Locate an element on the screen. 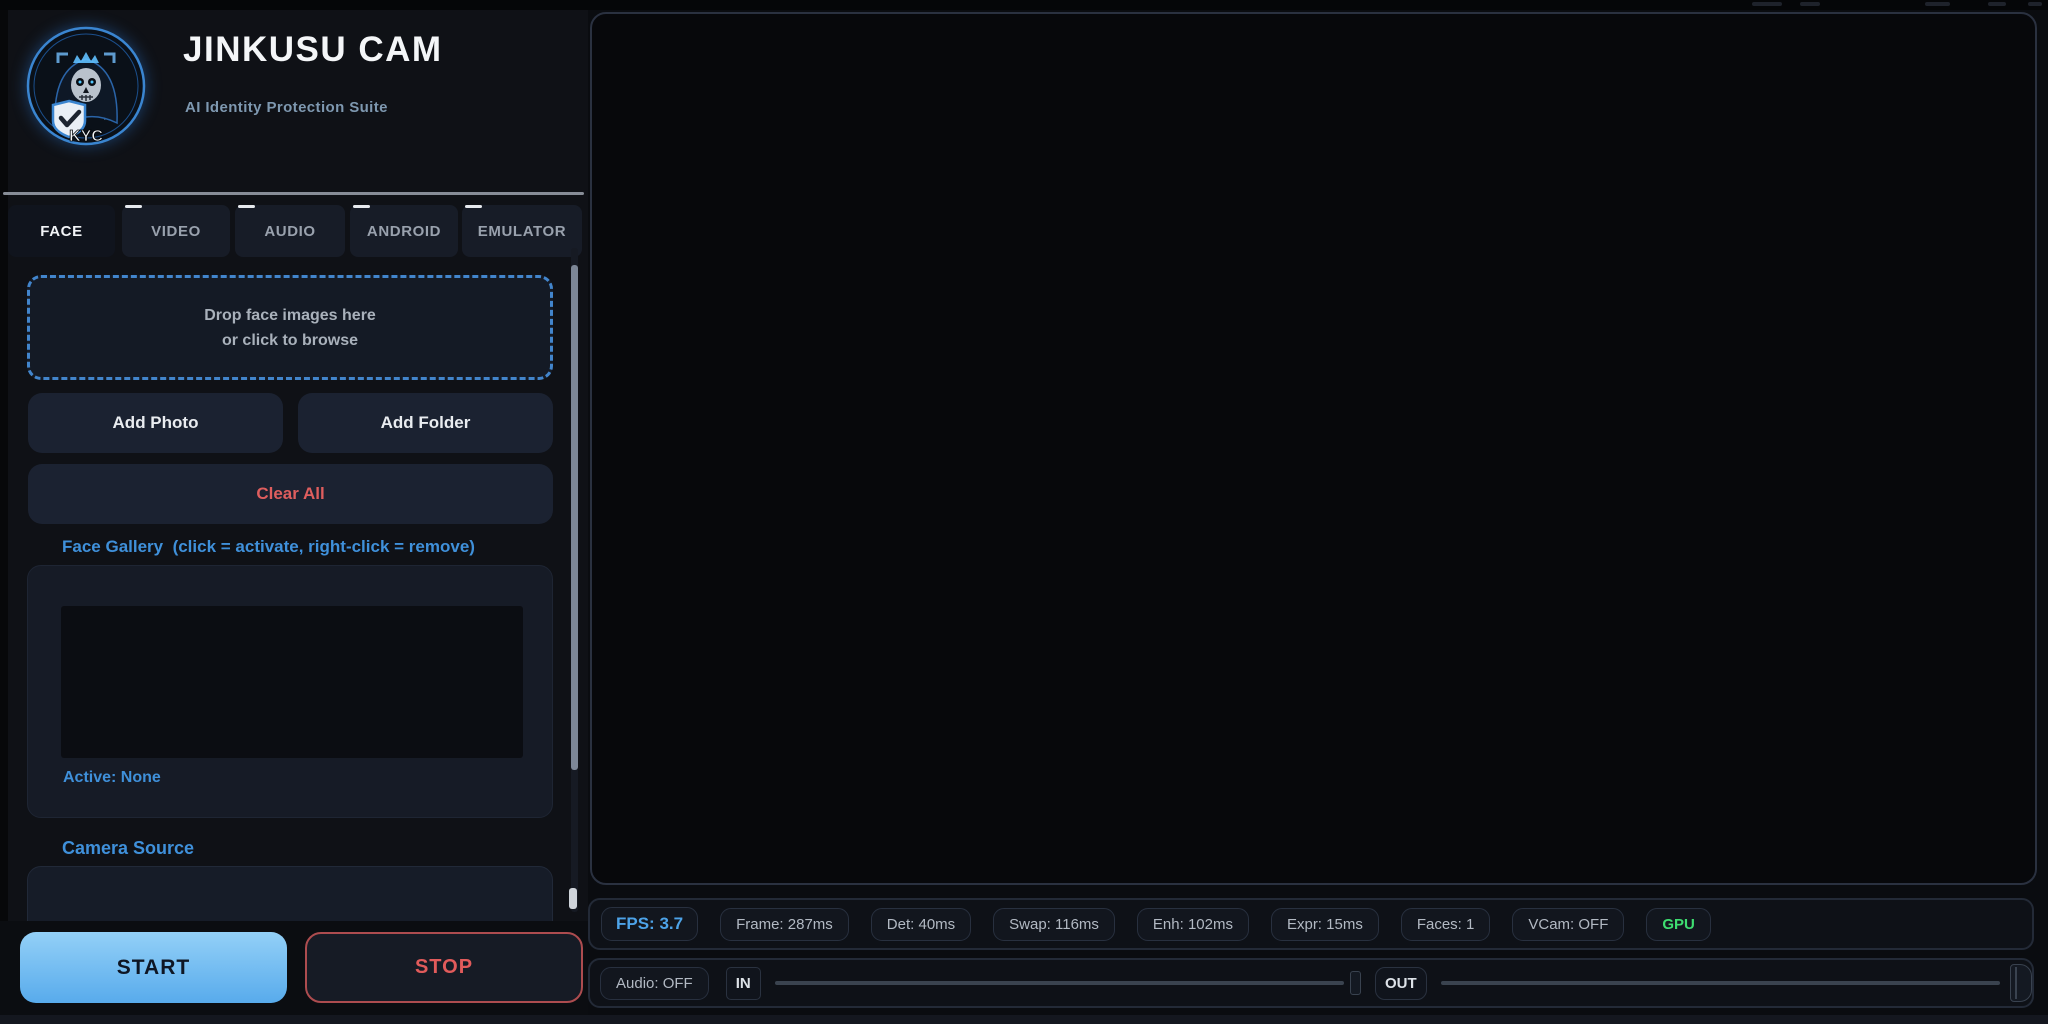 The height and width of the screenshot is (1024, 2048). tab-emulator: EMULATOR is located at coordinates (522, 231).